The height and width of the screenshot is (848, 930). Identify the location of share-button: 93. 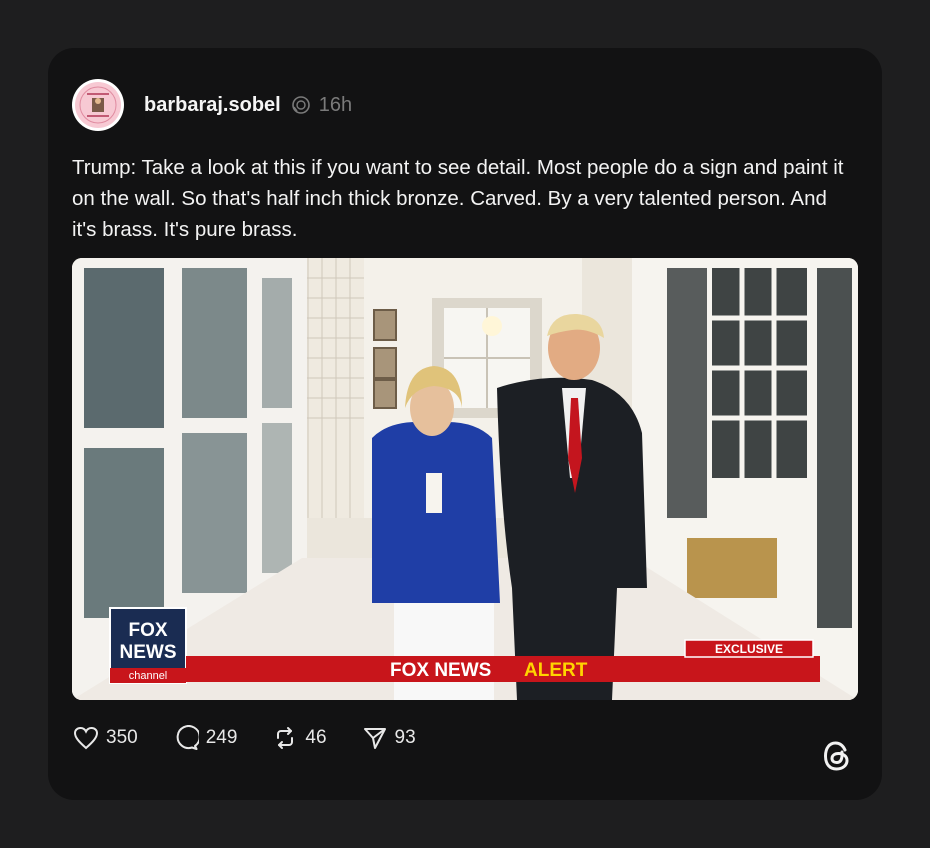
(388, 738).